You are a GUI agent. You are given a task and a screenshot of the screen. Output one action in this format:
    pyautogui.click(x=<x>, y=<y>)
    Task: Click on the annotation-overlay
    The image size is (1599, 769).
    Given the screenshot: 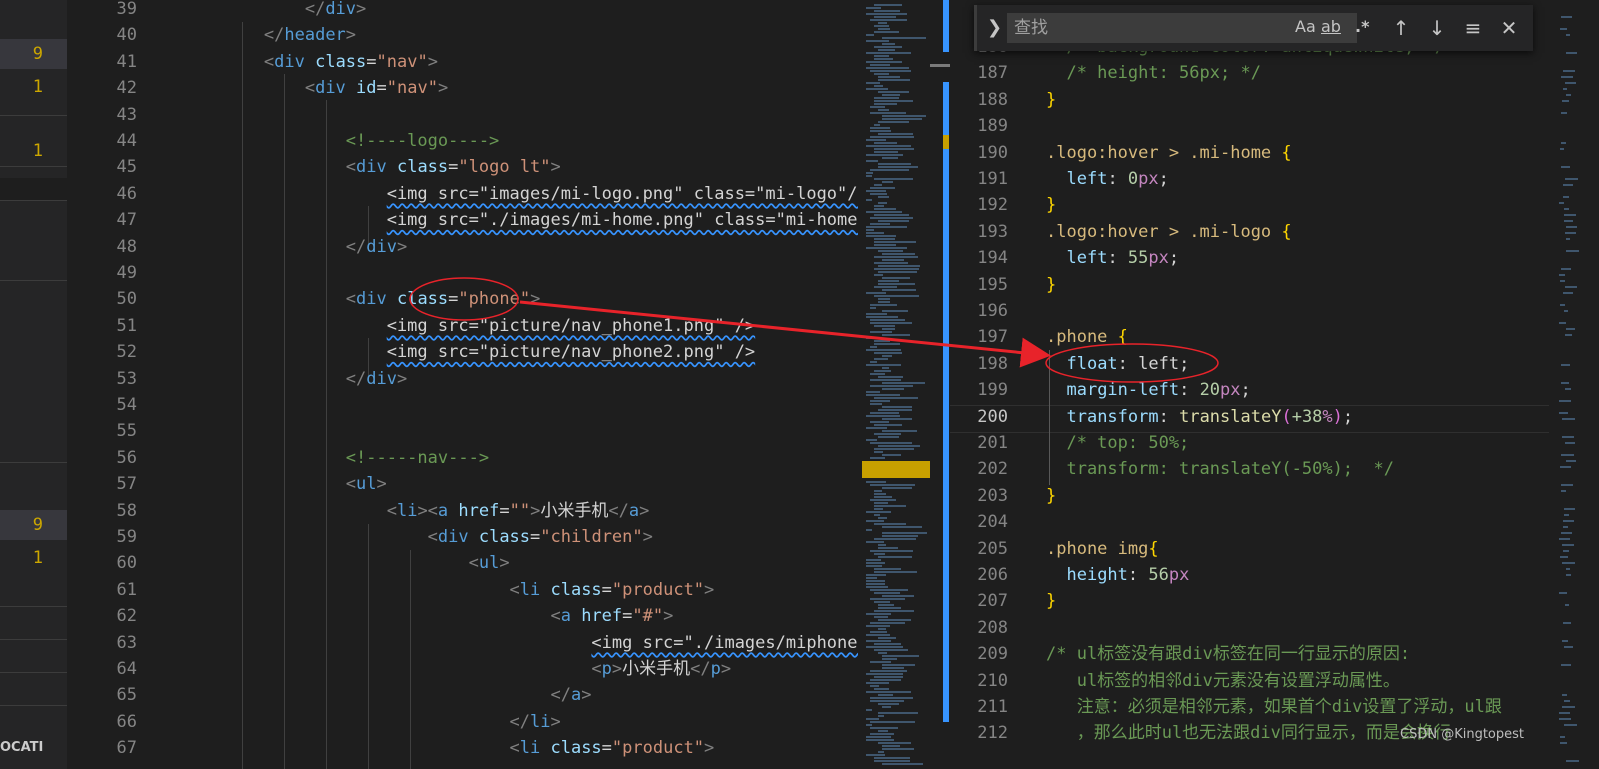 What is the action you would take?
    pyautogui.click(x=814, y=330)
    